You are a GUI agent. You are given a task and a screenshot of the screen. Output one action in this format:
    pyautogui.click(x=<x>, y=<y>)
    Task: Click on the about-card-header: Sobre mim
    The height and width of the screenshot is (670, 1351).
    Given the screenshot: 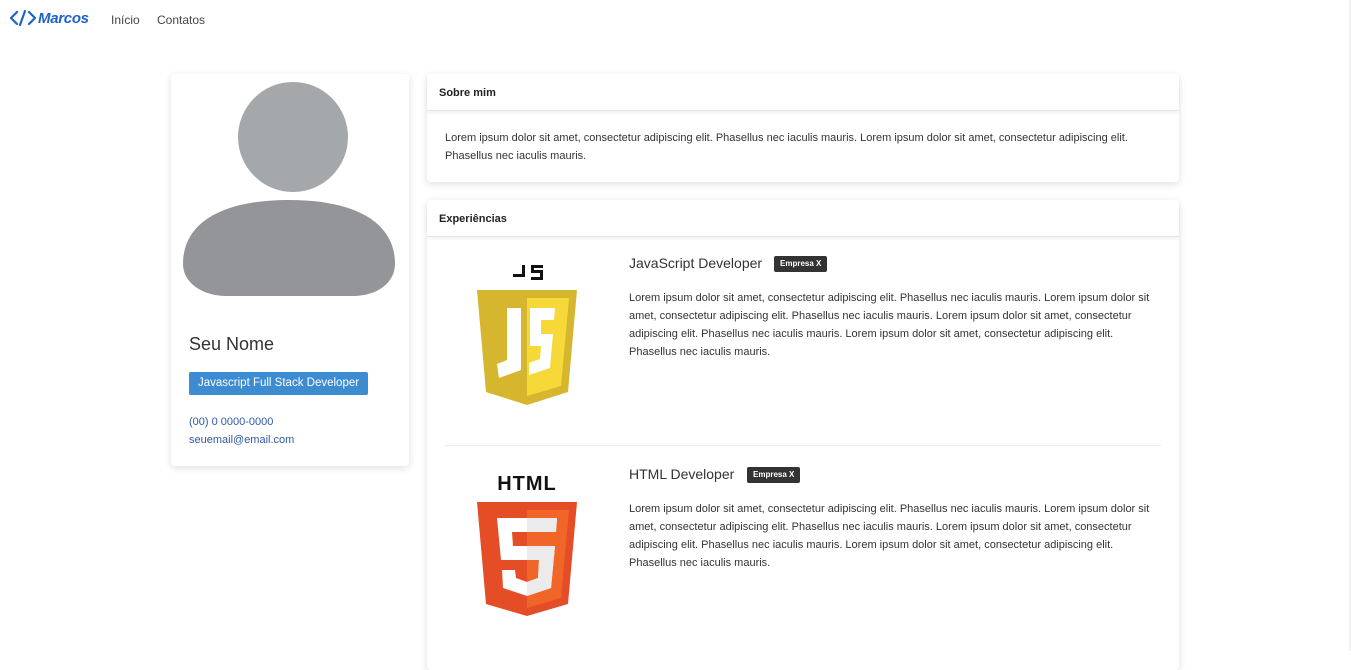 What is the action you would take?
    pyautogui.click(x=803, y=92)
    